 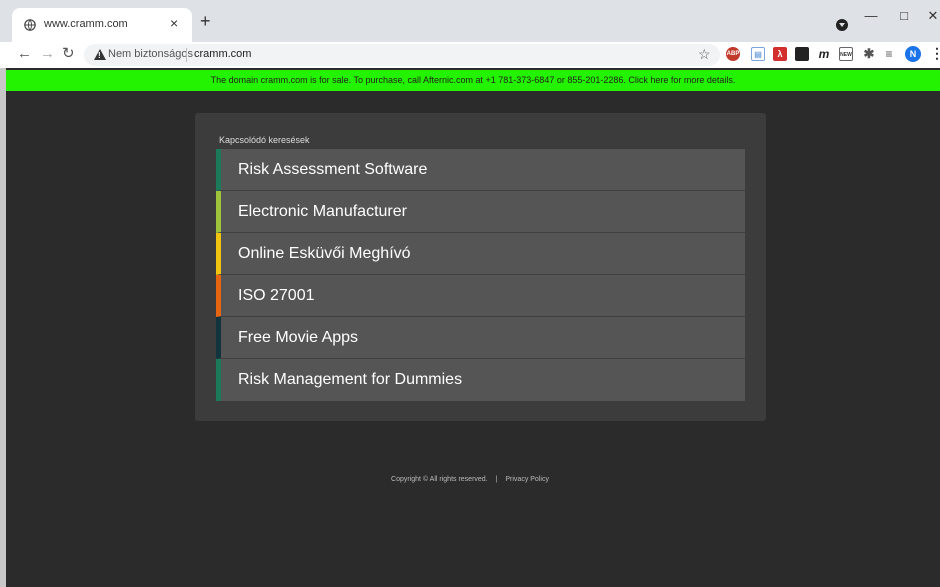 I want to click on related-link-item: Free Movie Apps, so click(x=480, y=338).